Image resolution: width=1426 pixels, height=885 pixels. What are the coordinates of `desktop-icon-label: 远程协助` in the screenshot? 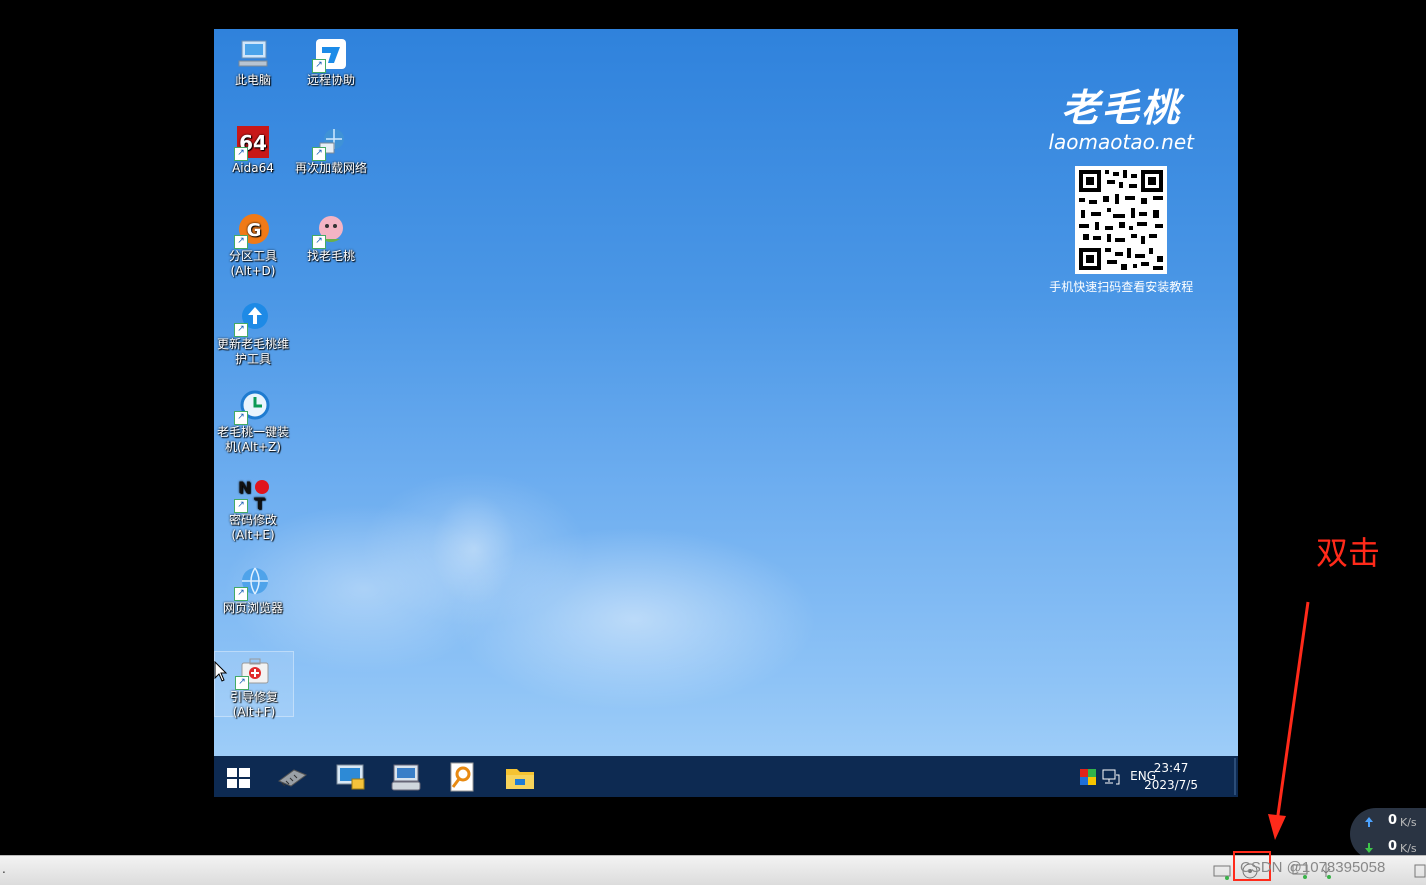 It's located at (330, 80).